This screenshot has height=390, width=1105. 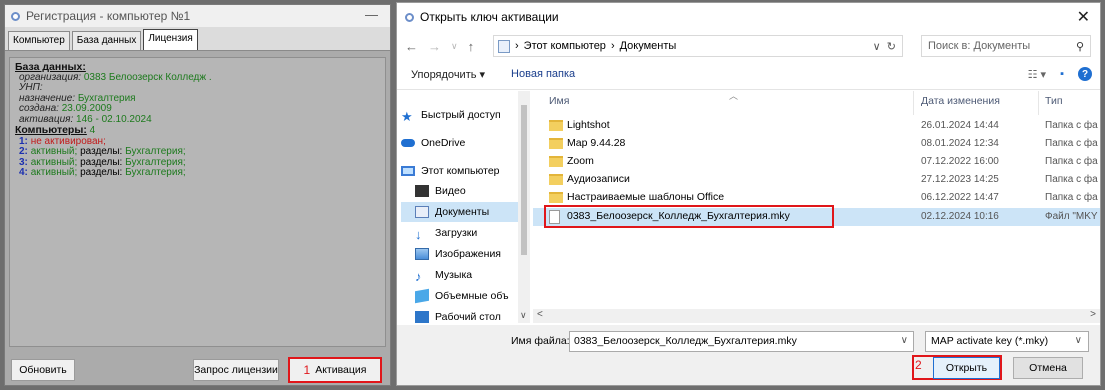 What do you see at coordinates (461, 115) in the screenshot?
I see `nav-quick-access: ★ Быстрый доступ` at bounding box center [461, 115].